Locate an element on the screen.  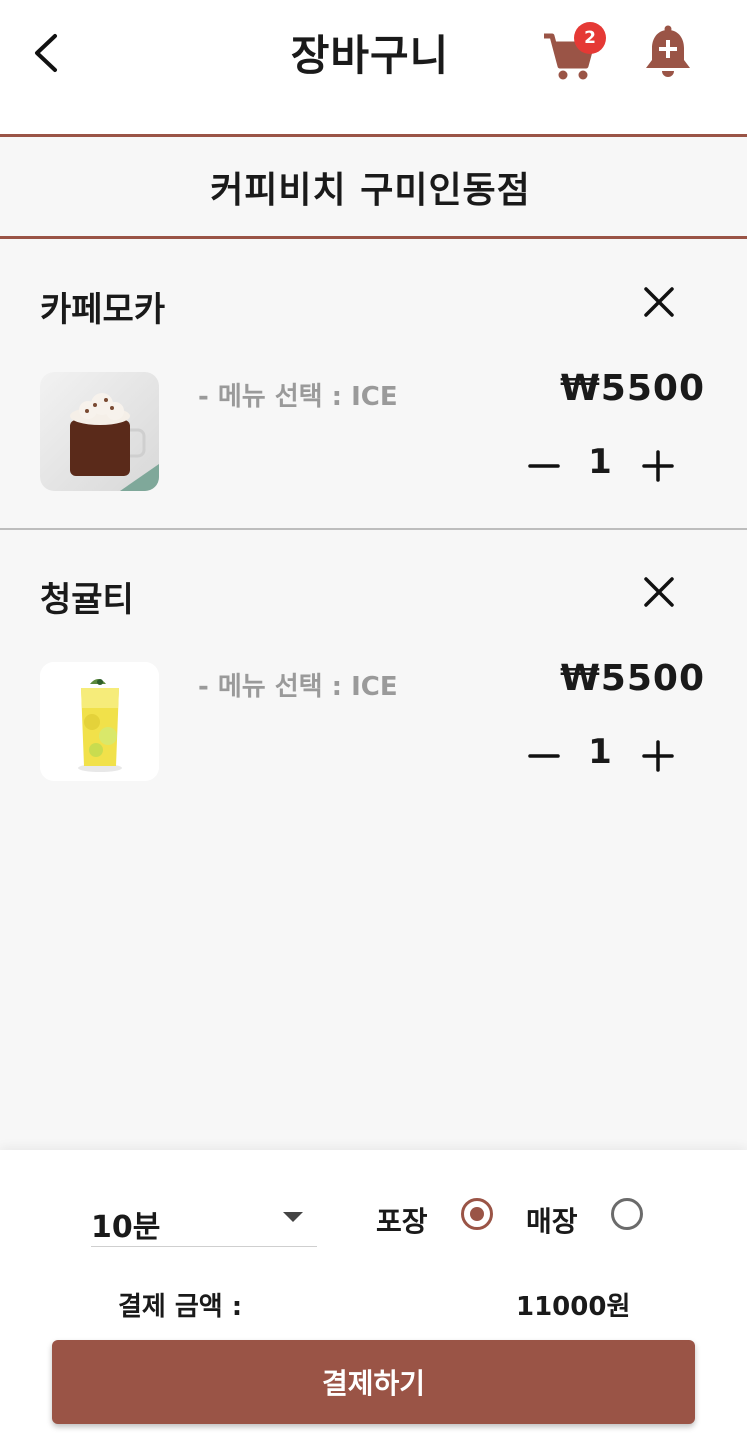
pickup-time-value: 10분 is located at coordinates (126, 1227).